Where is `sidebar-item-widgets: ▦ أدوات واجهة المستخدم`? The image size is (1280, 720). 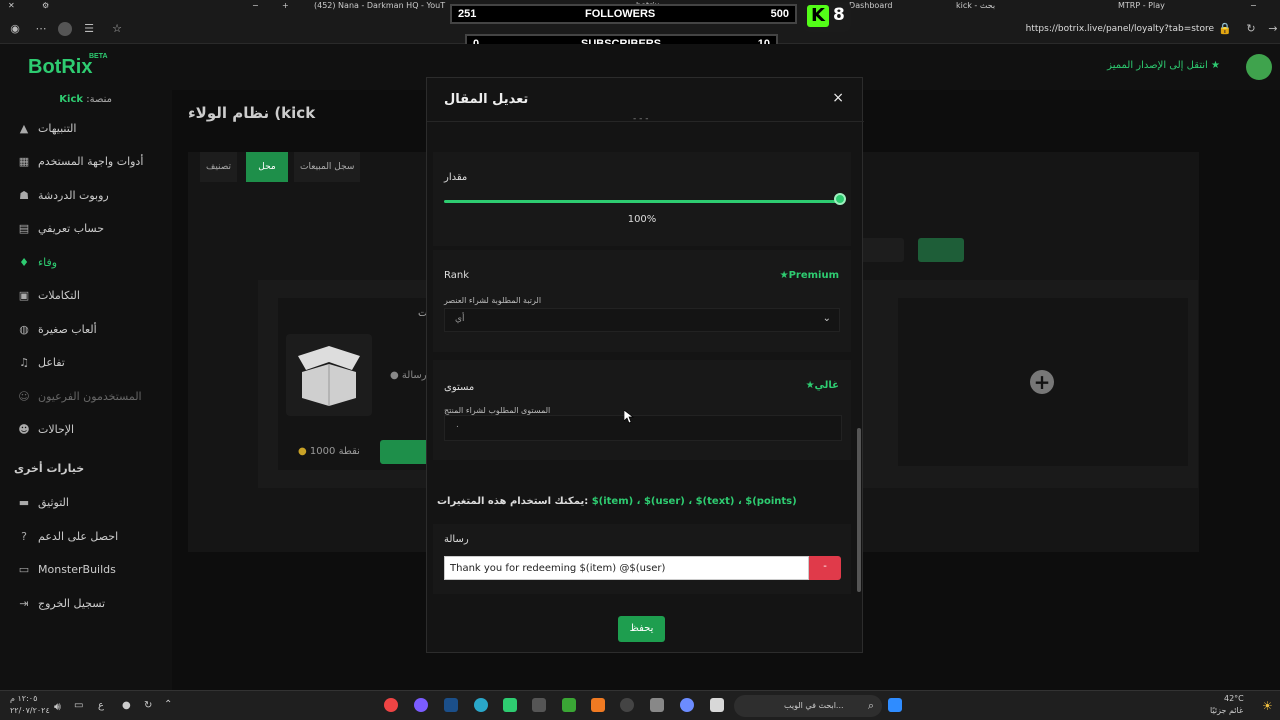 sidebar-item-widgets: ▦ أدوات واجهة المستخدم is located at coordinates (89, 163).